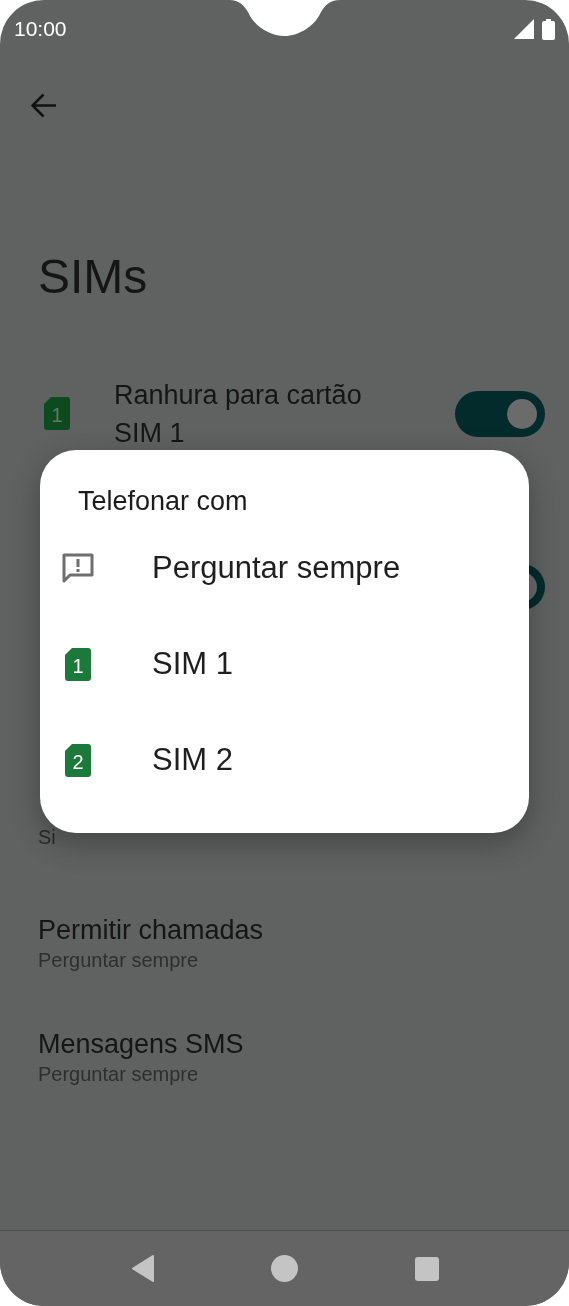 The width and height of the screenshot is (569, 1306). I want to click on home-icon, so click(284, 1268).